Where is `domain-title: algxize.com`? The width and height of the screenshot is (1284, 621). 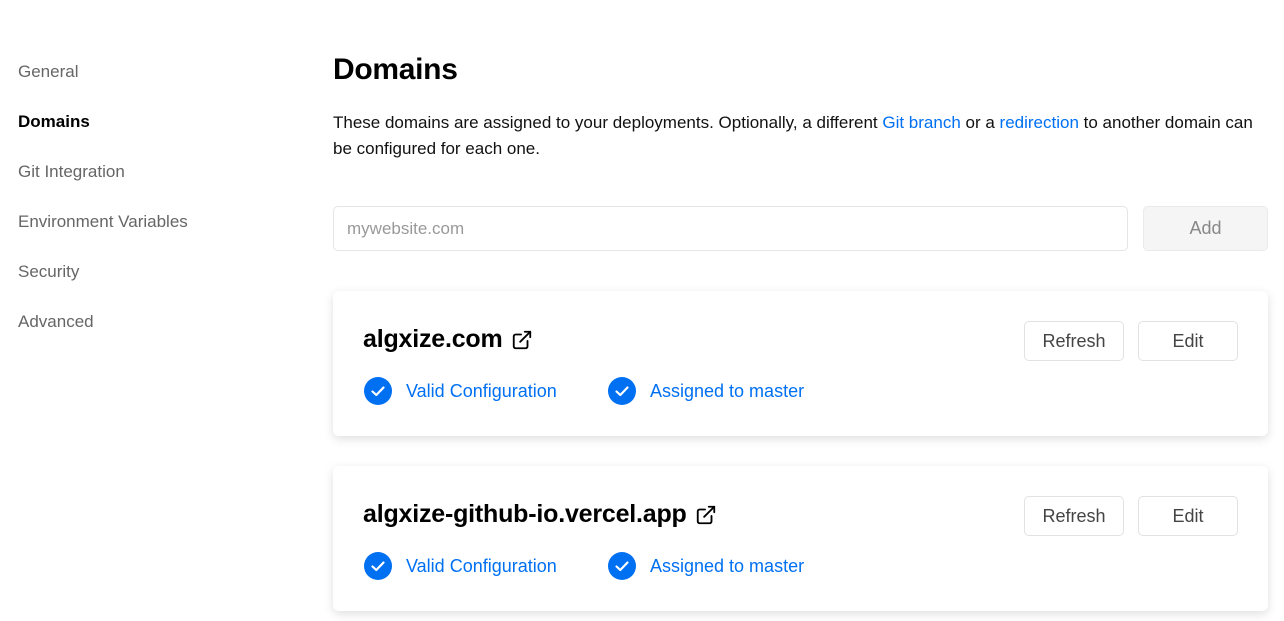
domain-title: algxize.com is located at coordinates (448, 339).